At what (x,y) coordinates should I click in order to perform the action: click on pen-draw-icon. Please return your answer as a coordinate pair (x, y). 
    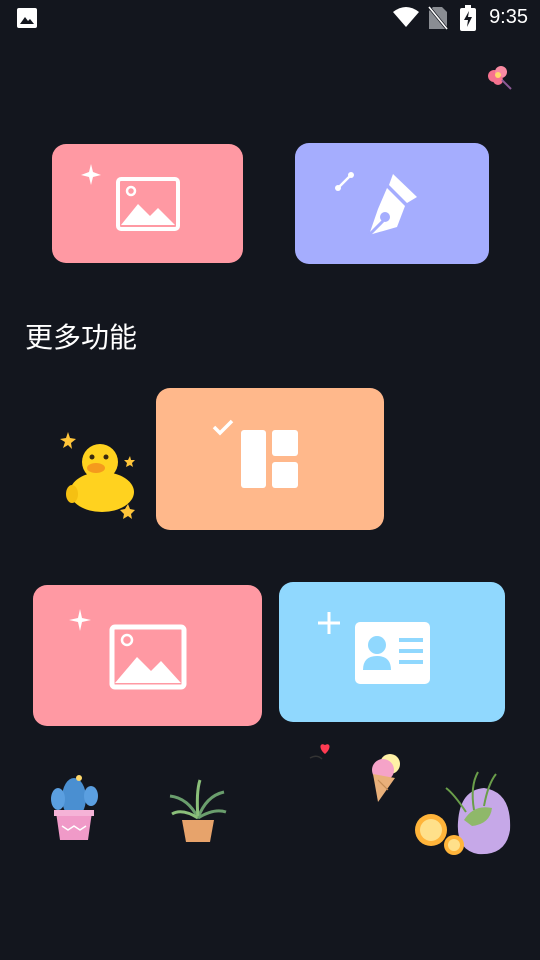
    Looking at the image, I should click on (376, 204).